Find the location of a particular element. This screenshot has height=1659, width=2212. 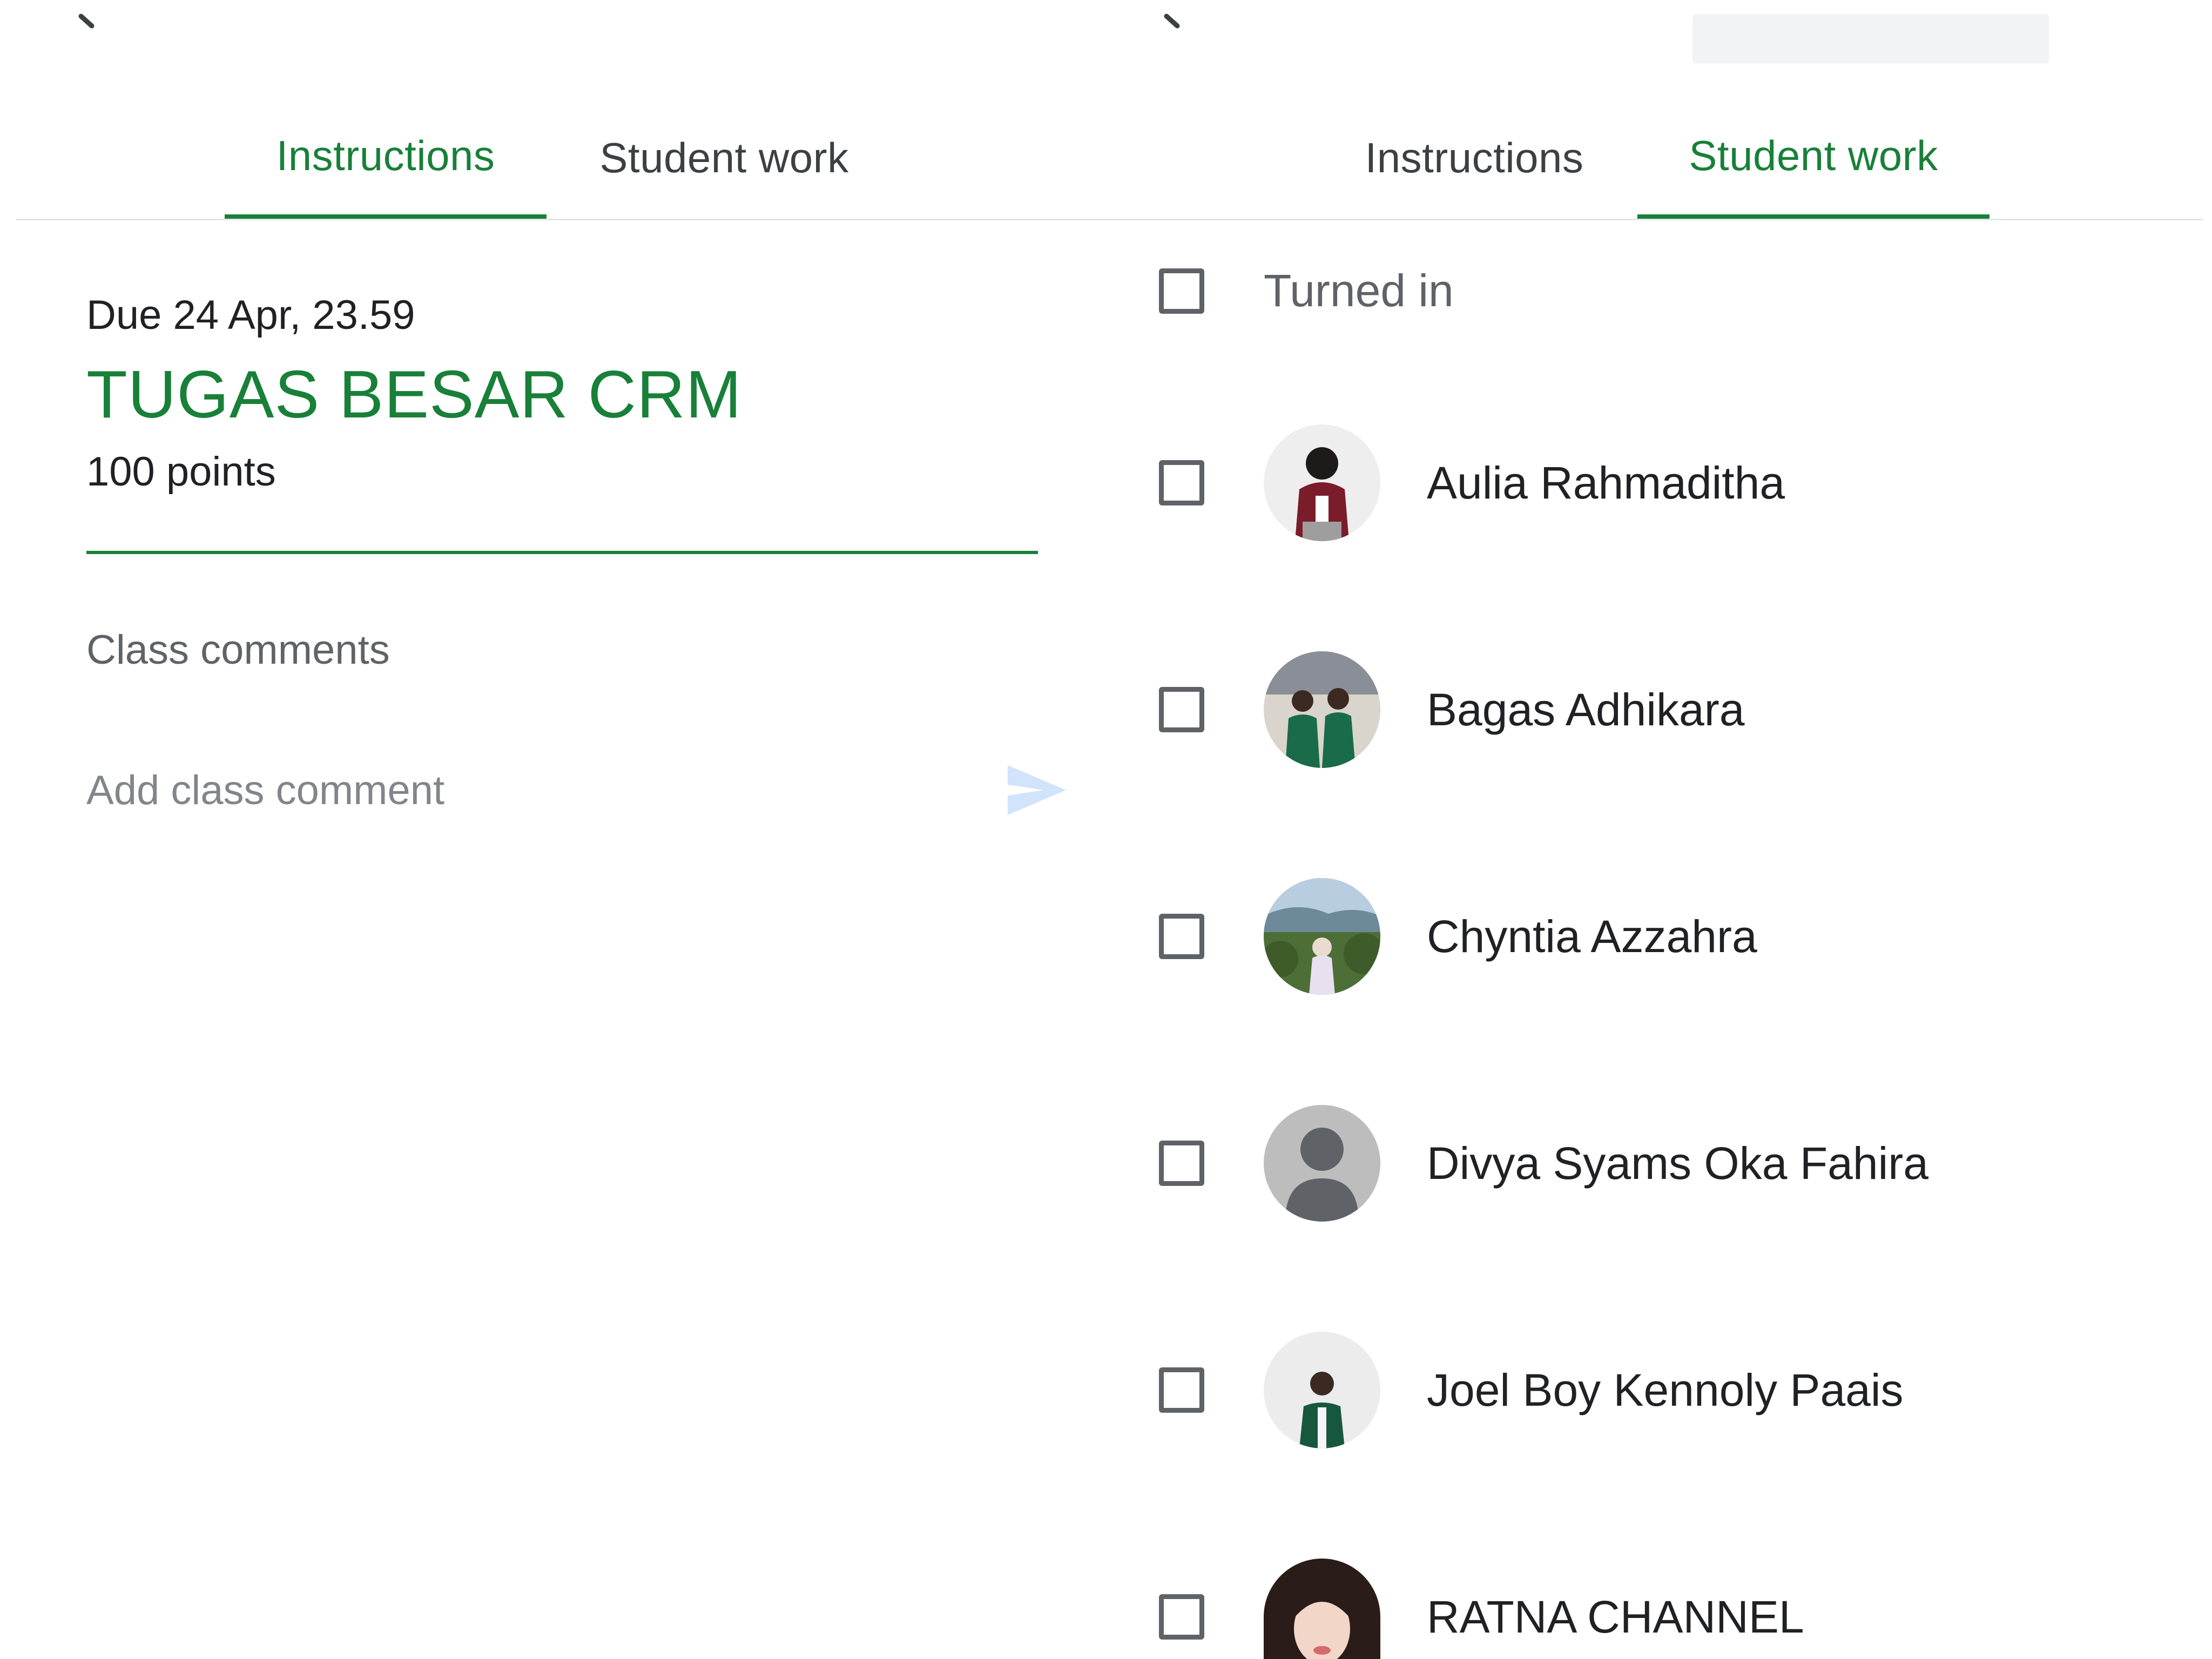

send-icon is located at coordinates (1037, 790).